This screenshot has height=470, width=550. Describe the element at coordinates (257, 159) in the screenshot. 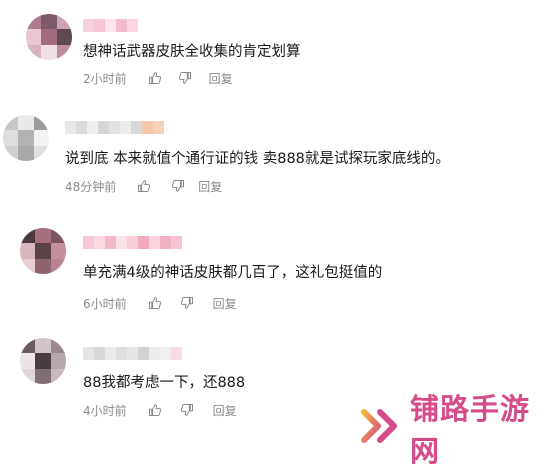

I see `comment-text: 说到底 本来就值个通行证的钱 卖888就是试探玩家底线的。` at that location.